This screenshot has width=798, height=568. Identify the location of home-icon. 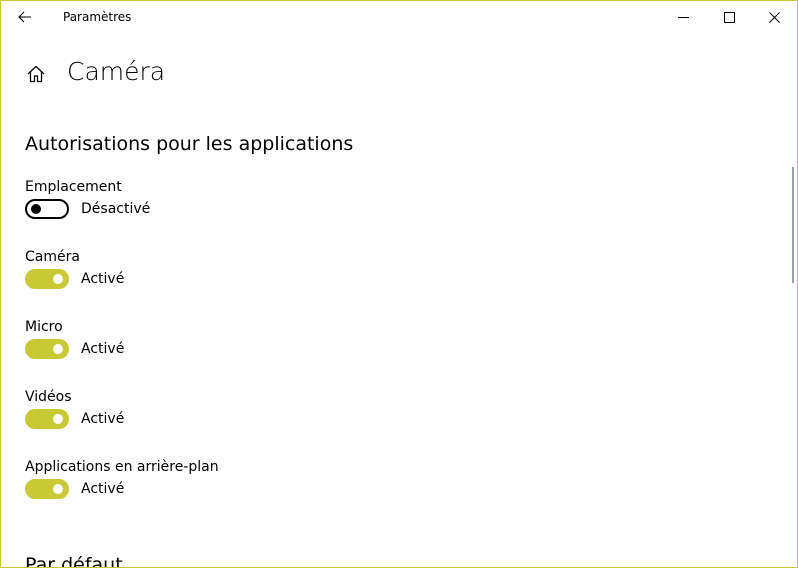
(36, 74).